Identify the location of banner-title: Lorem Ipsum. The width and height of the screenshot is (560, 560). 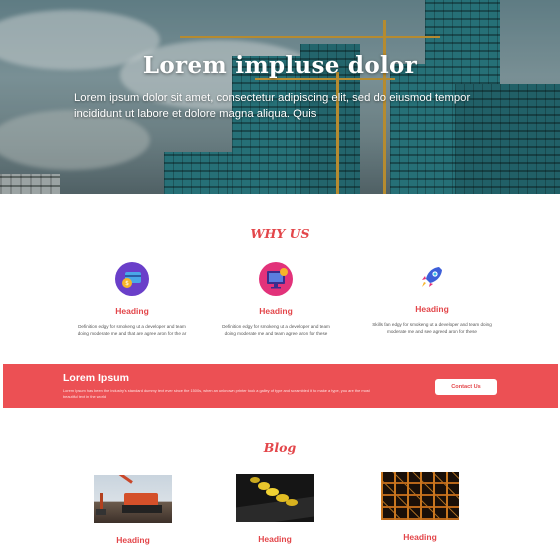
(96, 378).